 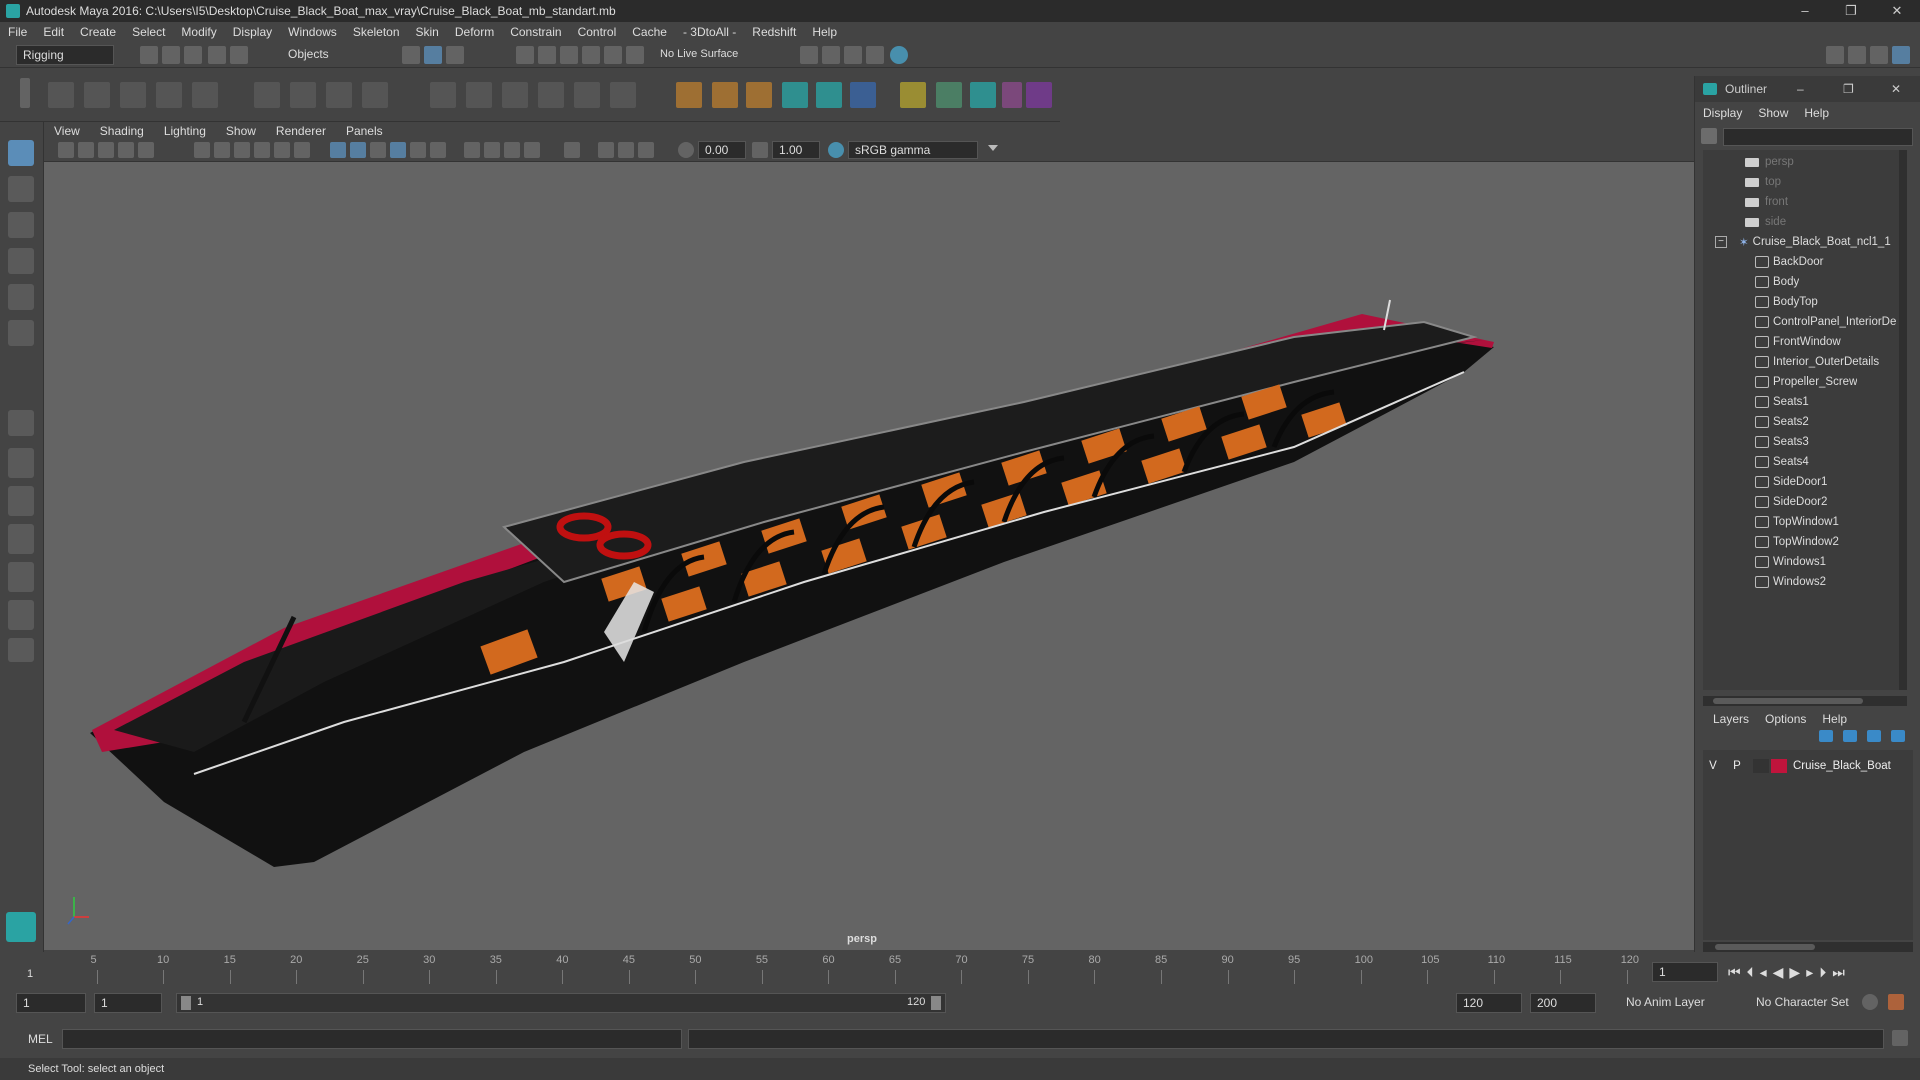 What do you see at coordinates (1763, 182) in the screenshot?
I see `outliner-item-top: top` at bounding box center [1763, 182].